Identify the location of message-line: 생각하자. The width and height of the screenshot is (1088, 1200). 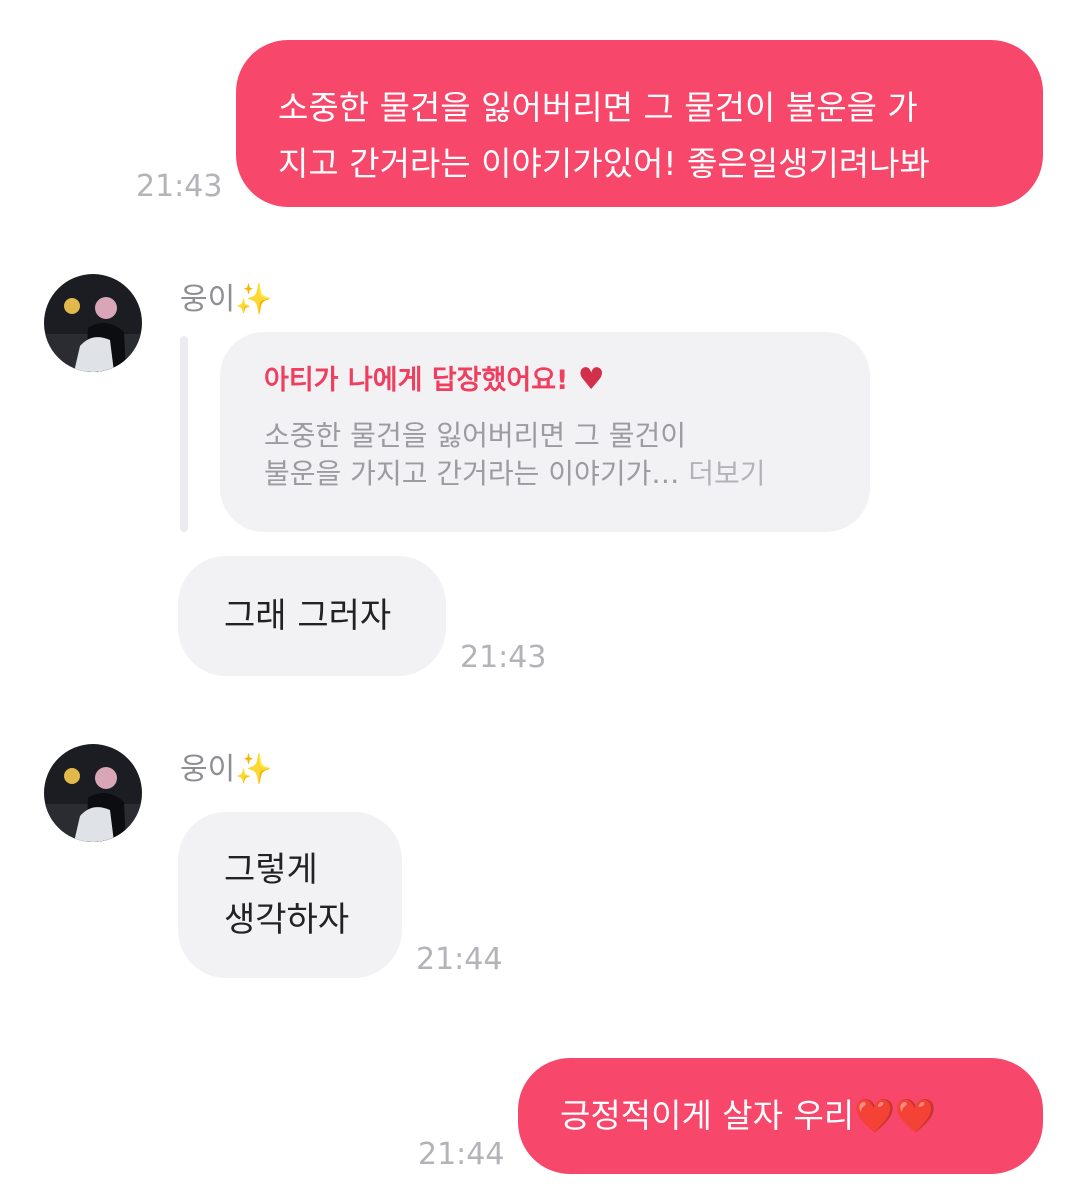
(287, 920).